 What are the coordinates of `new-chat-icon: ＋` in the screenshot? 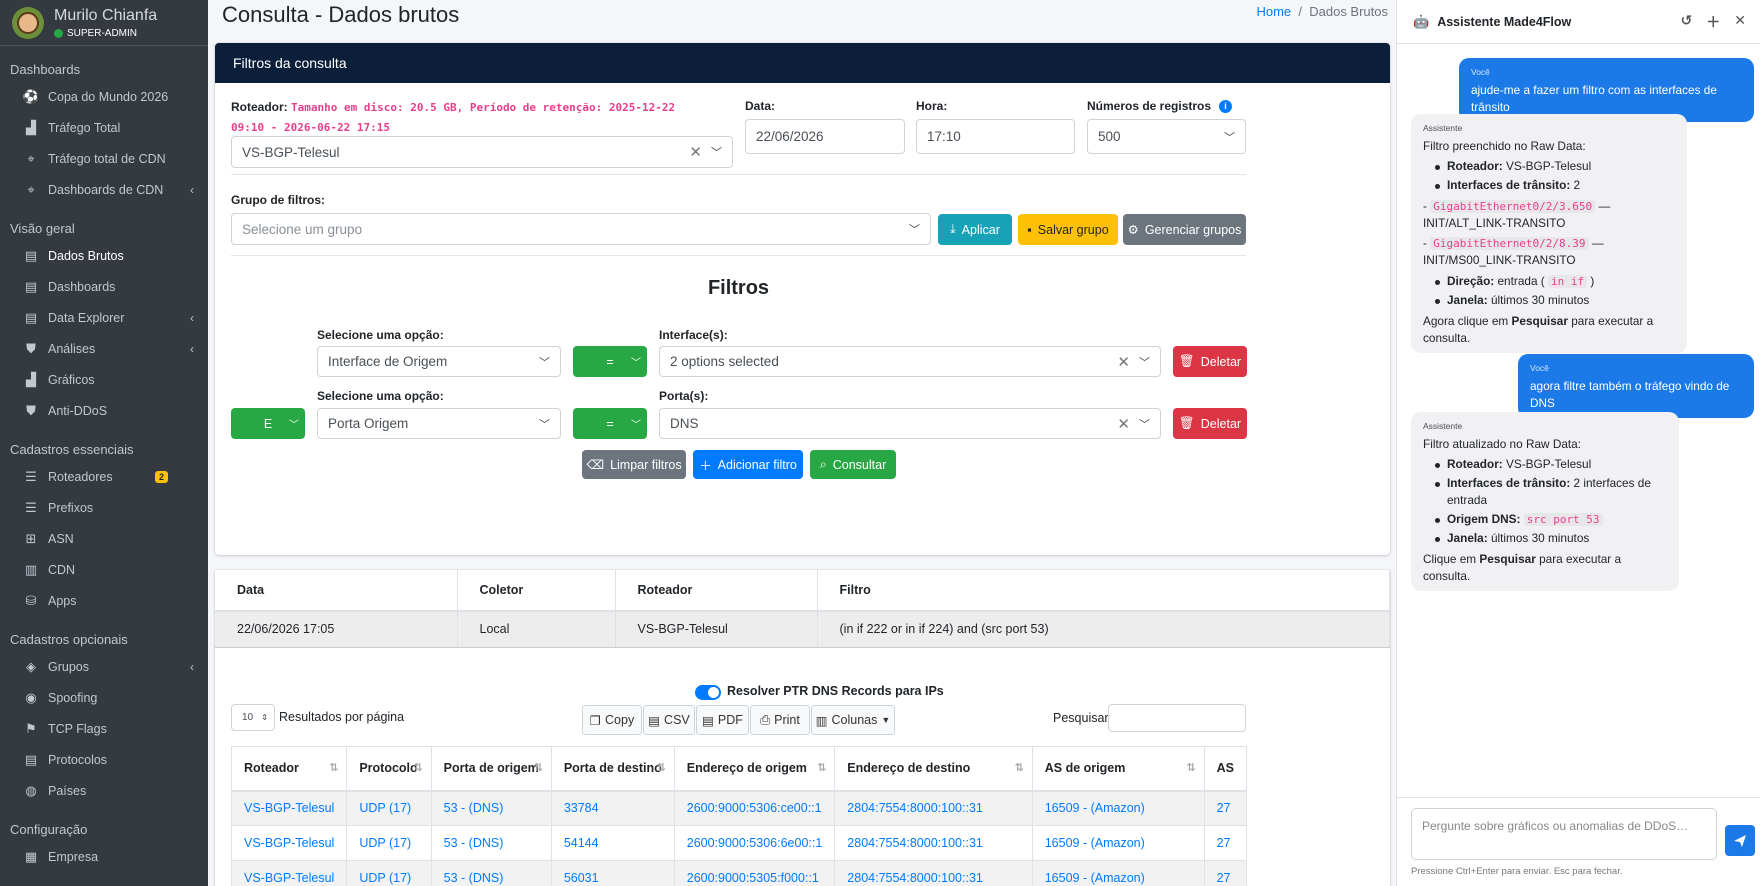 It's located at (1713, 22).